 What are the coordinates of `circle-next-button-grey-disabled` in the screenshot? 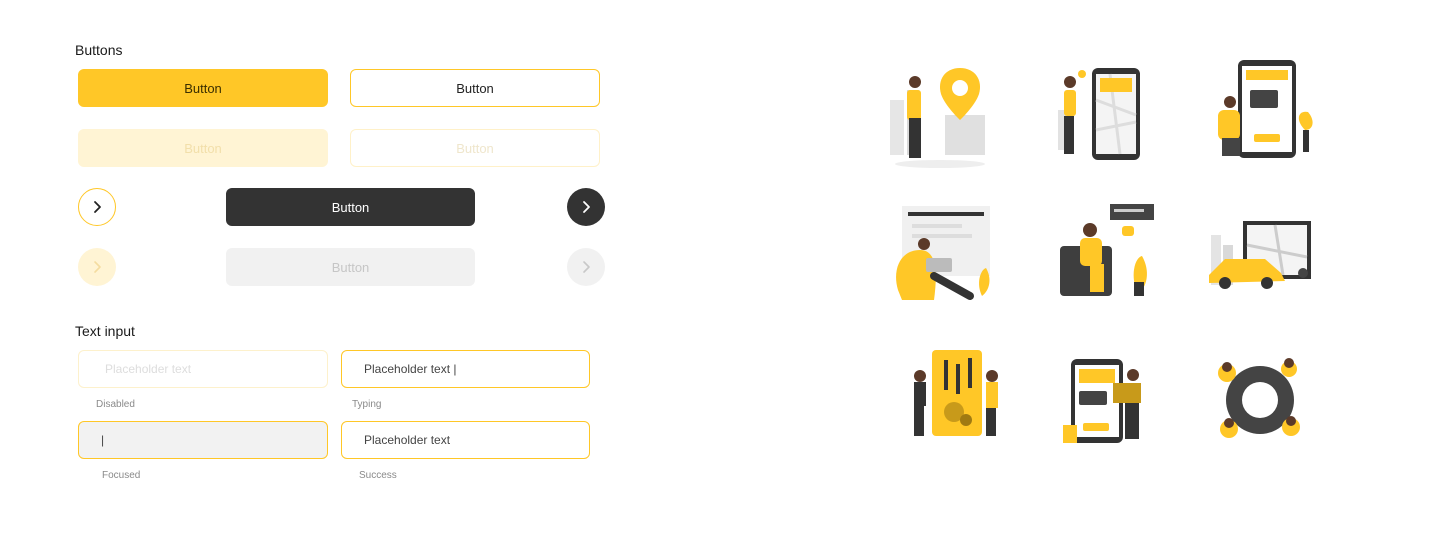 It's located at (586, 267).